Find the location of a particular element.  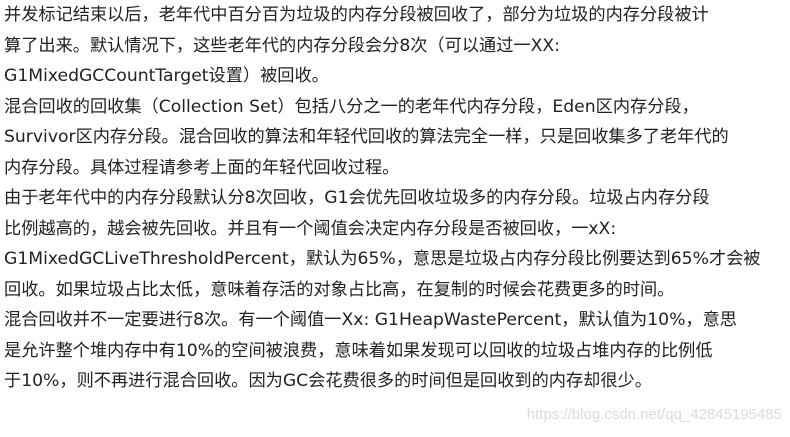

text-line: 算了出来。默认情况下，这些老年代的内存分段会分8次（可以通过一XX: is located at coordinates (282, 45).